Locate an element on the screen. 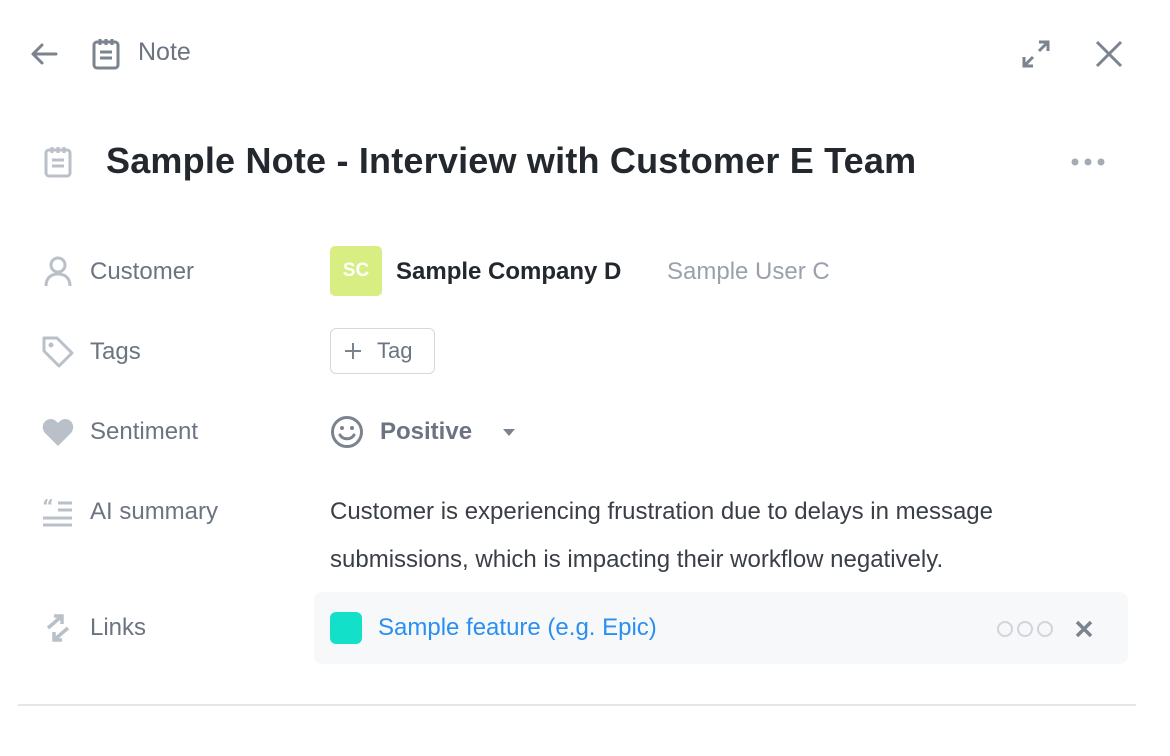  more-options-icon is located at coordinates (1088, 162).